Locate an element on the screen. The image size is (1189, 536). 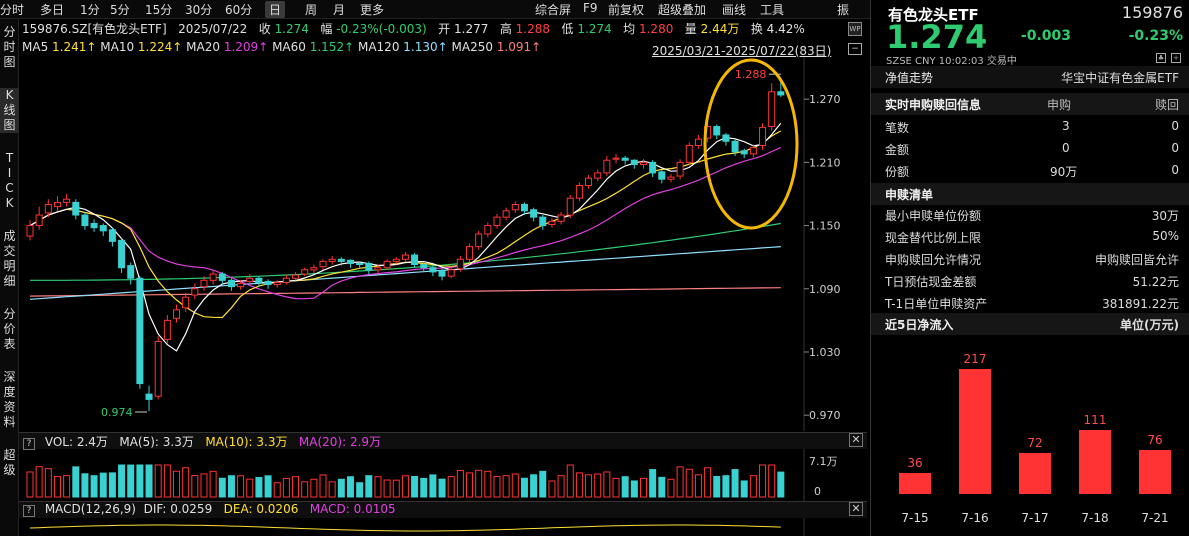
last-price: 1.274 is located at coordinates (937, 37).